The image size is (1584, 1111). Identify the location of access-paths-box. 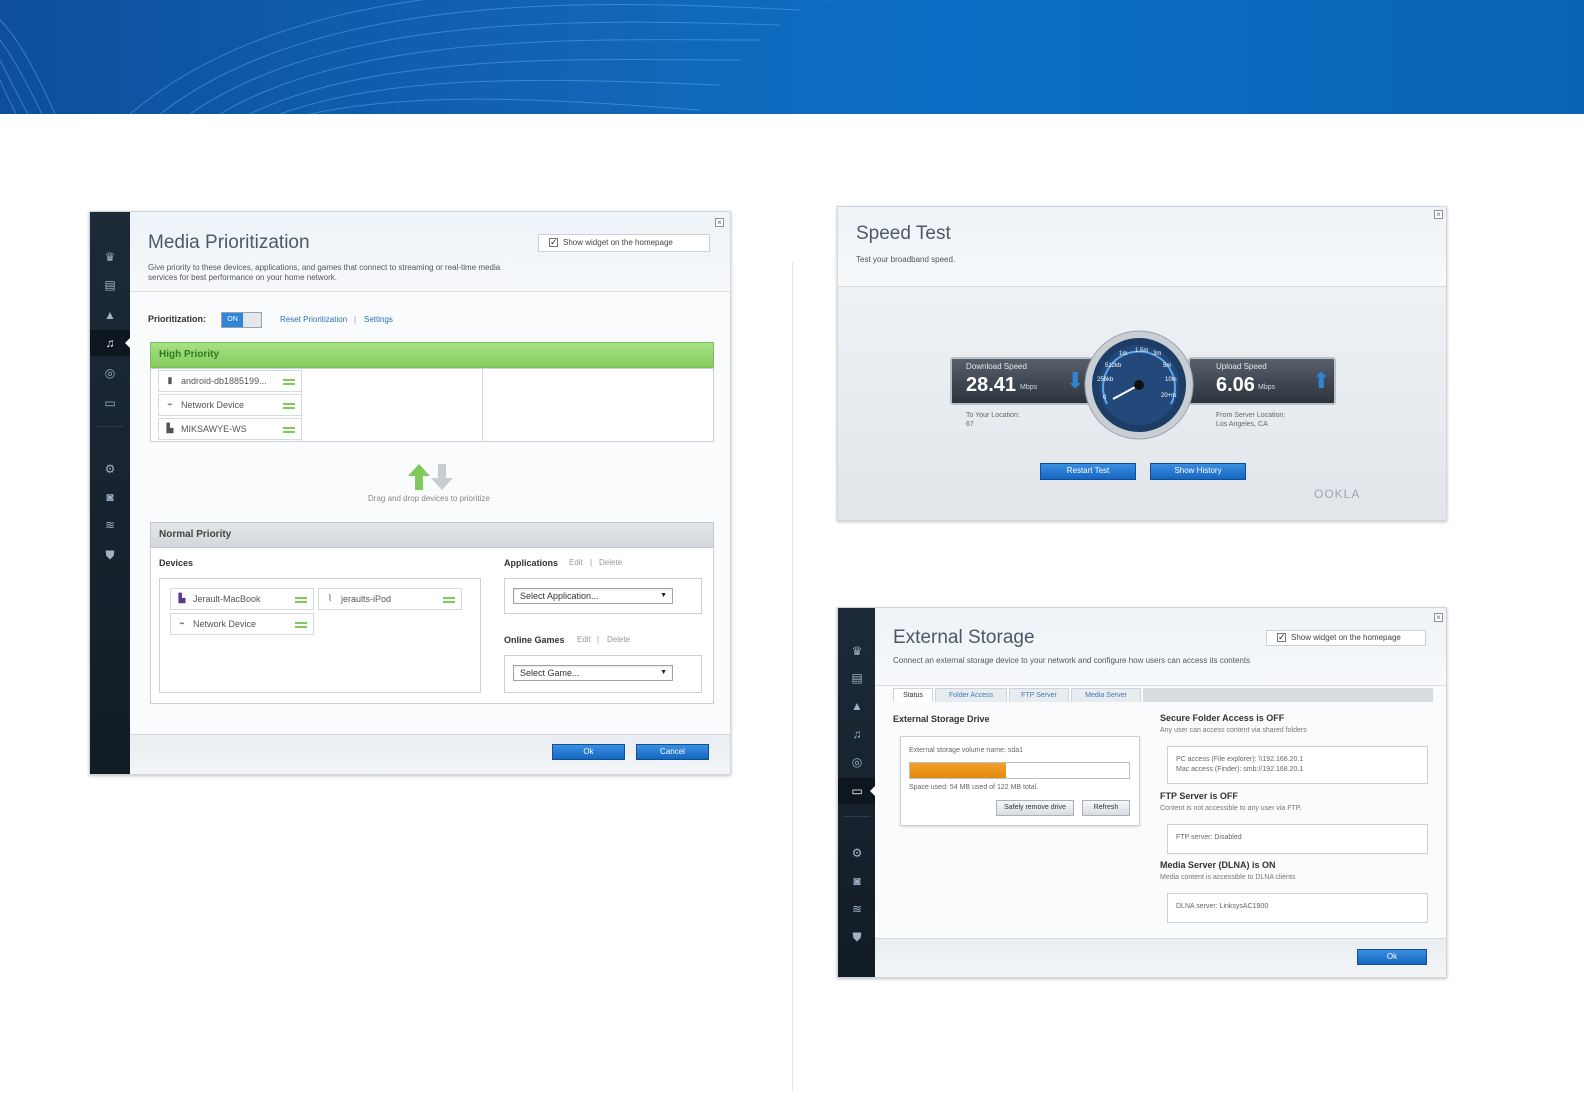
(1297, 765).